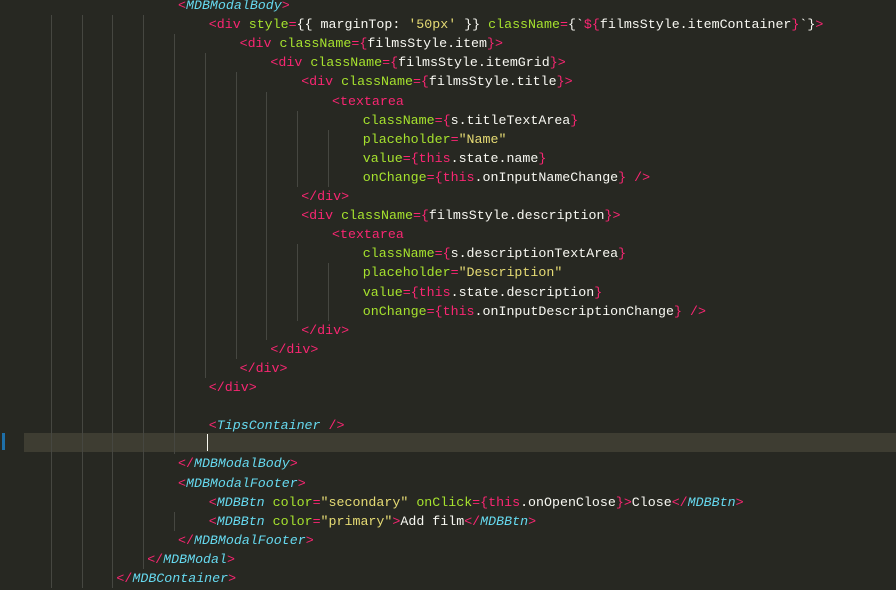 The height and width of the screenshot is (590, 896). I want to click on code-line: <textarea, so click(368, 101).